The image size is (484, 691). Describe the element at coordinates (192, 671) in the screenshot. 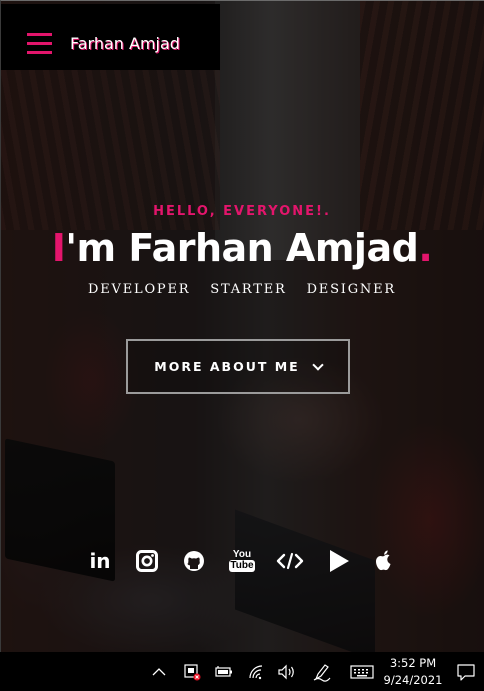

I see `security-icon` at that location.